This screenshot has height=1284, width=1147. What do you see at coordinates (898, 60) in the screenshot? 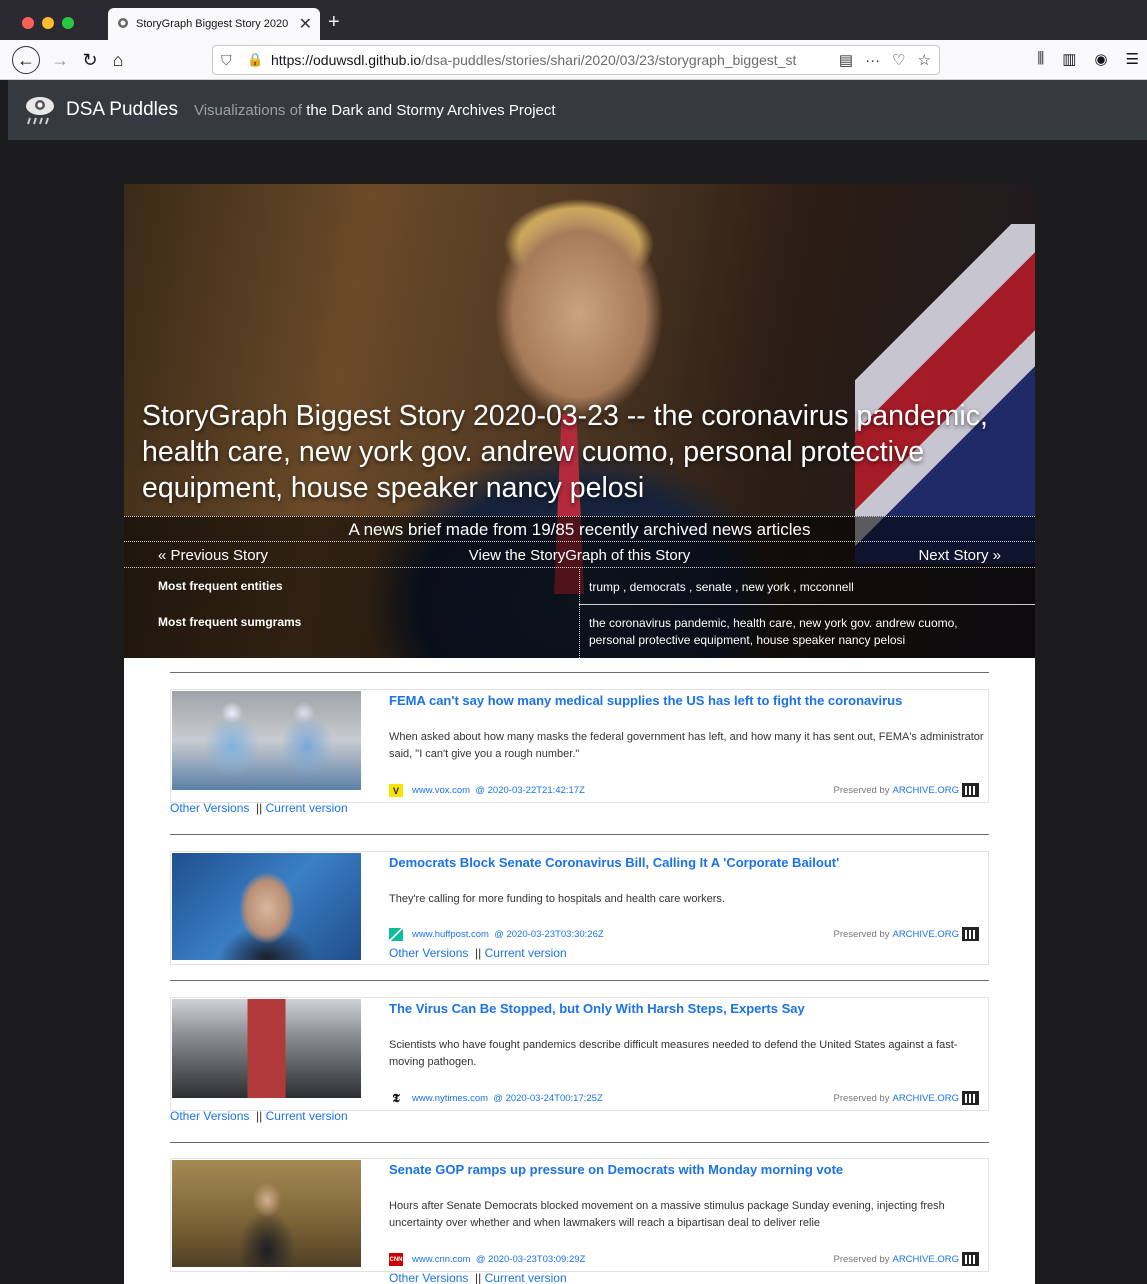
I see `pocket-icon: ♡` at bounding box center [898, 60].